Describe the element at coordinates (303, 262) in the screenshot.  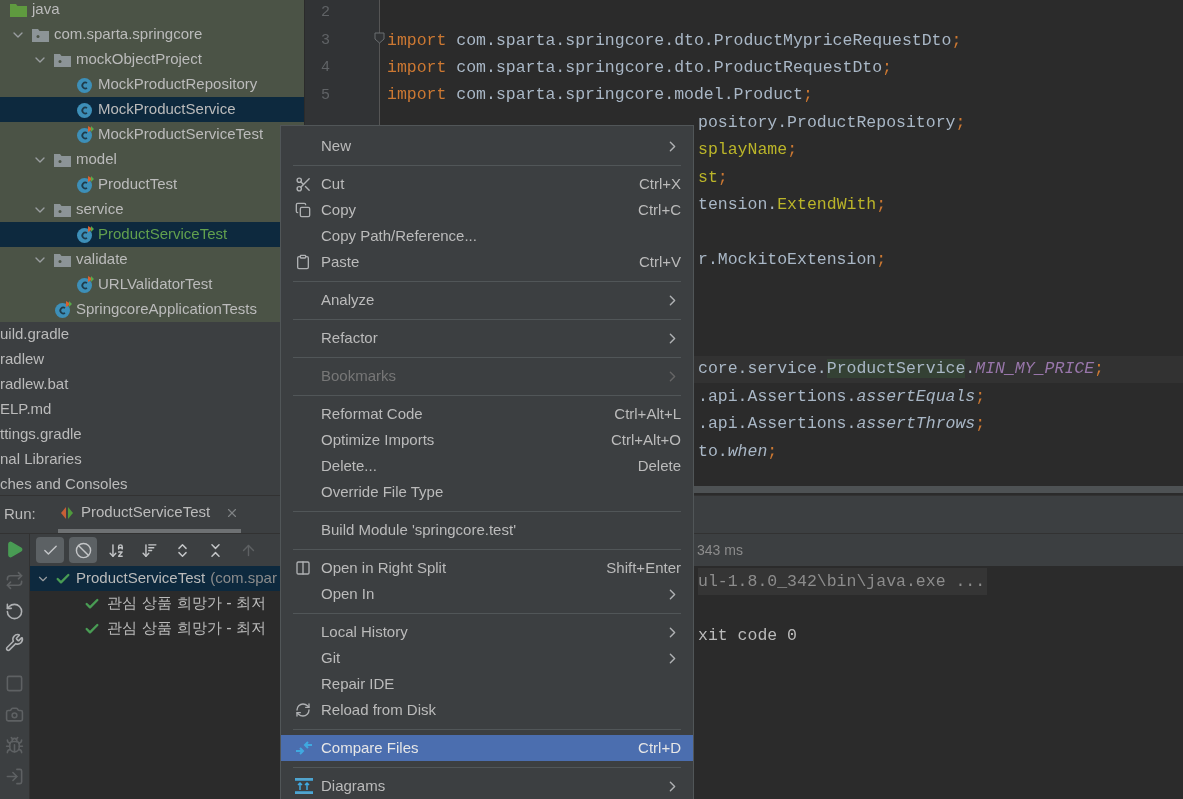
I see `clipboard-icon` at that location.